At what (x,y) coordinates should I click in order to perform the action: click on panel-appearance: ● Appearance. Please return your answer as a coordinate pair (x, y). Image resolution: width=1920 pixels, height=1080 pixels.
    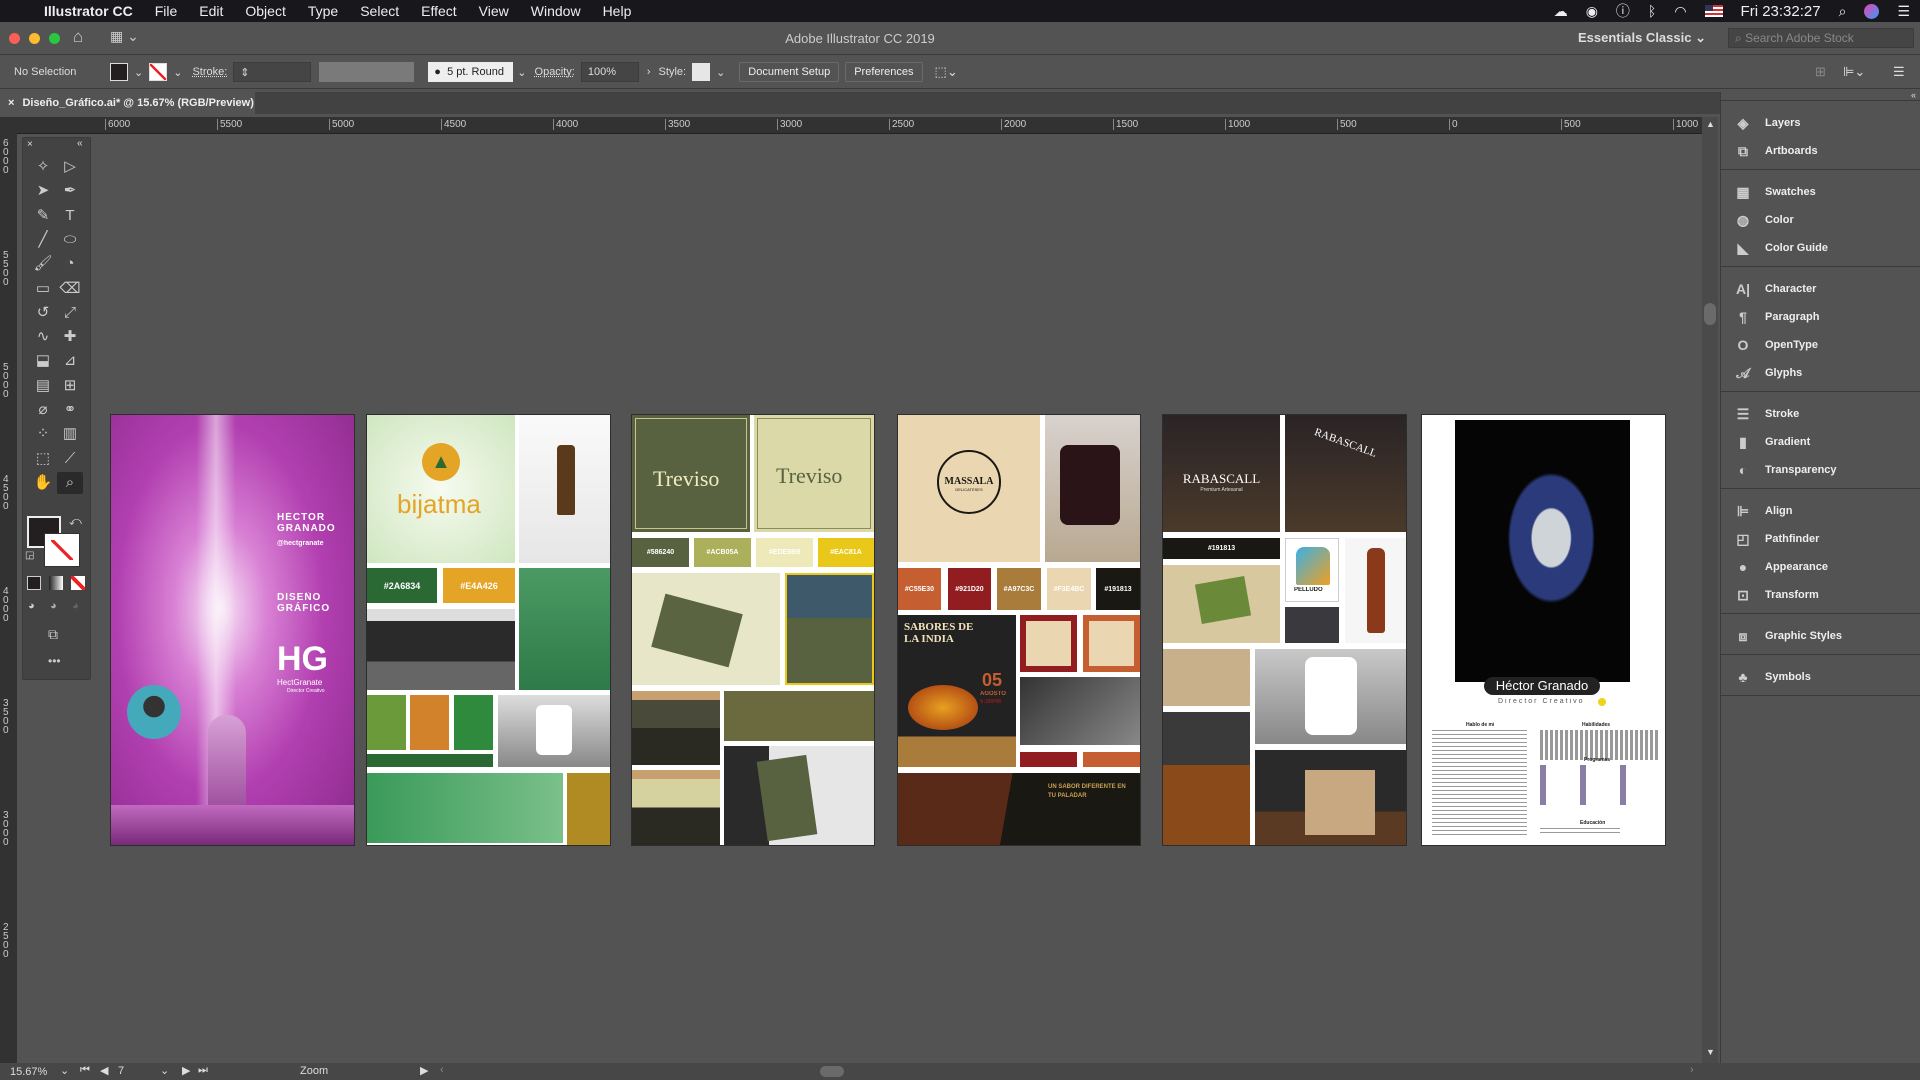
    Looking at the image, I should click on (1820, 567).